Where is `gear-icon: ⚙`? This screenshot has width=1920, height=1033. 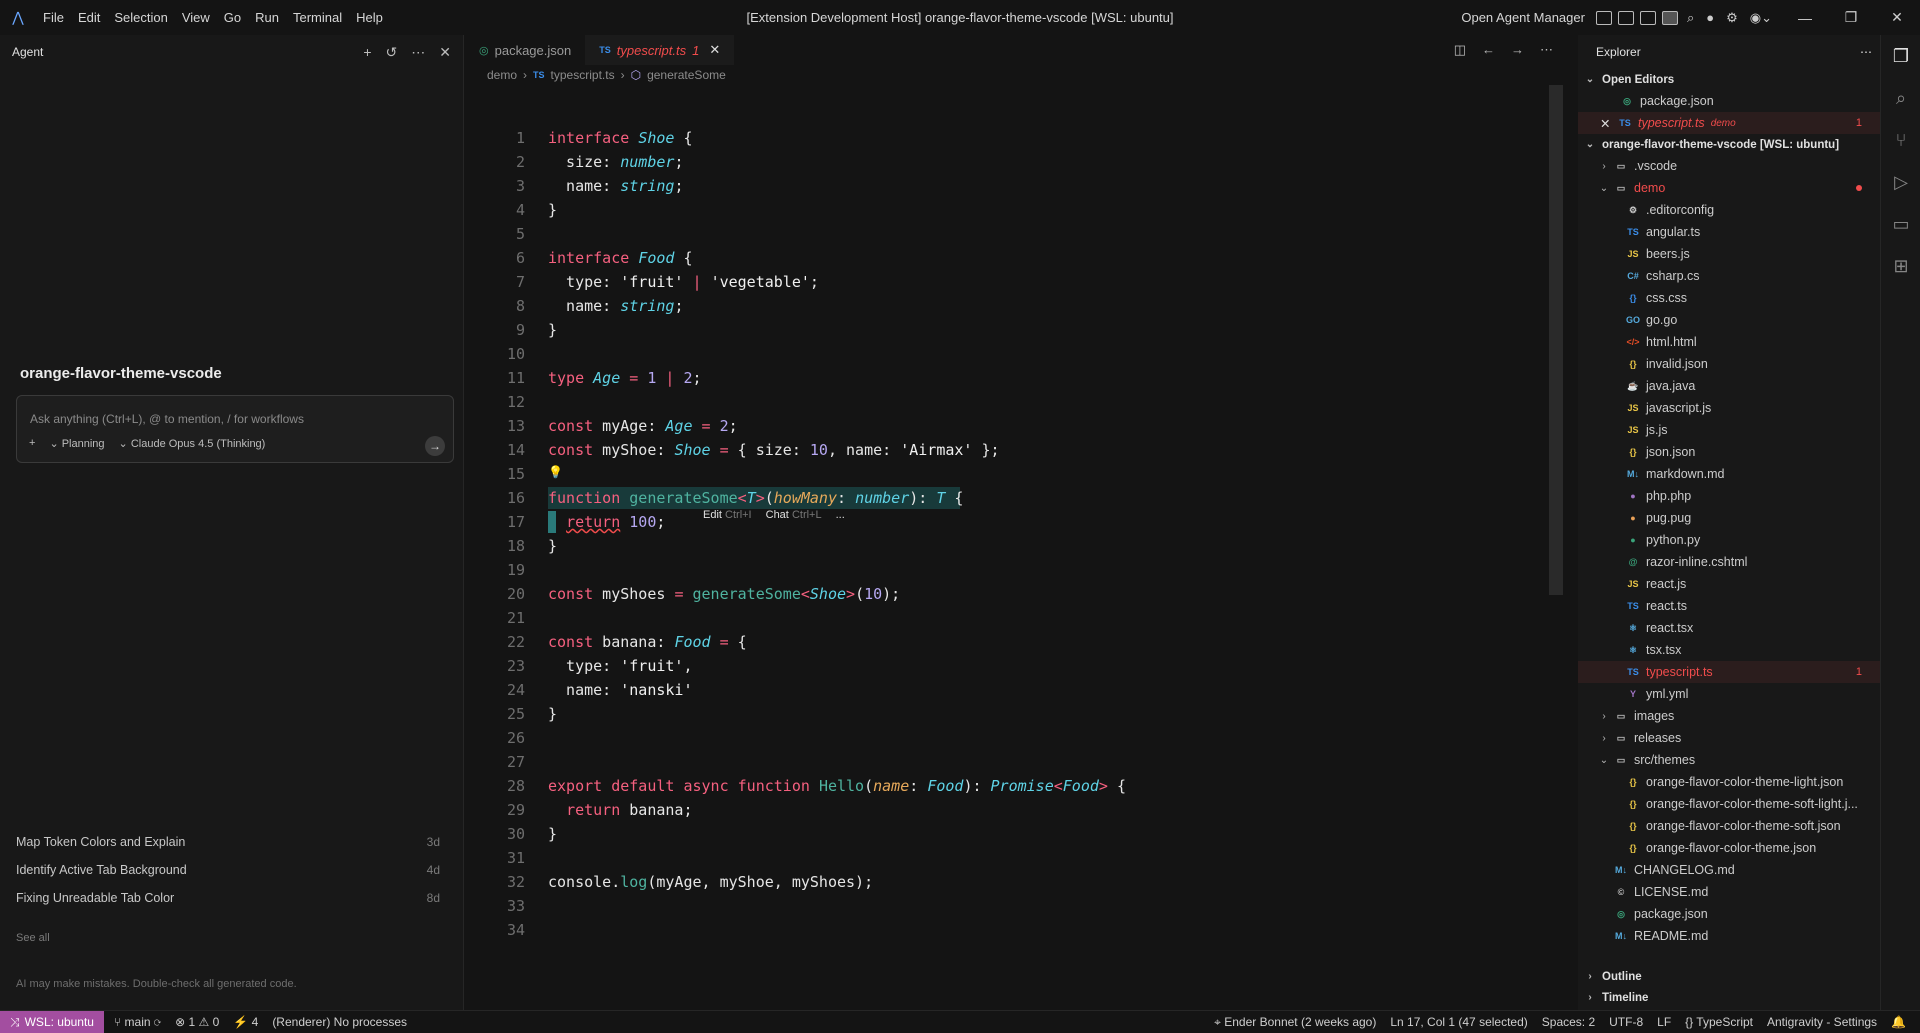 gear-icon: ⚙ is located at coordinates (1732, 18).